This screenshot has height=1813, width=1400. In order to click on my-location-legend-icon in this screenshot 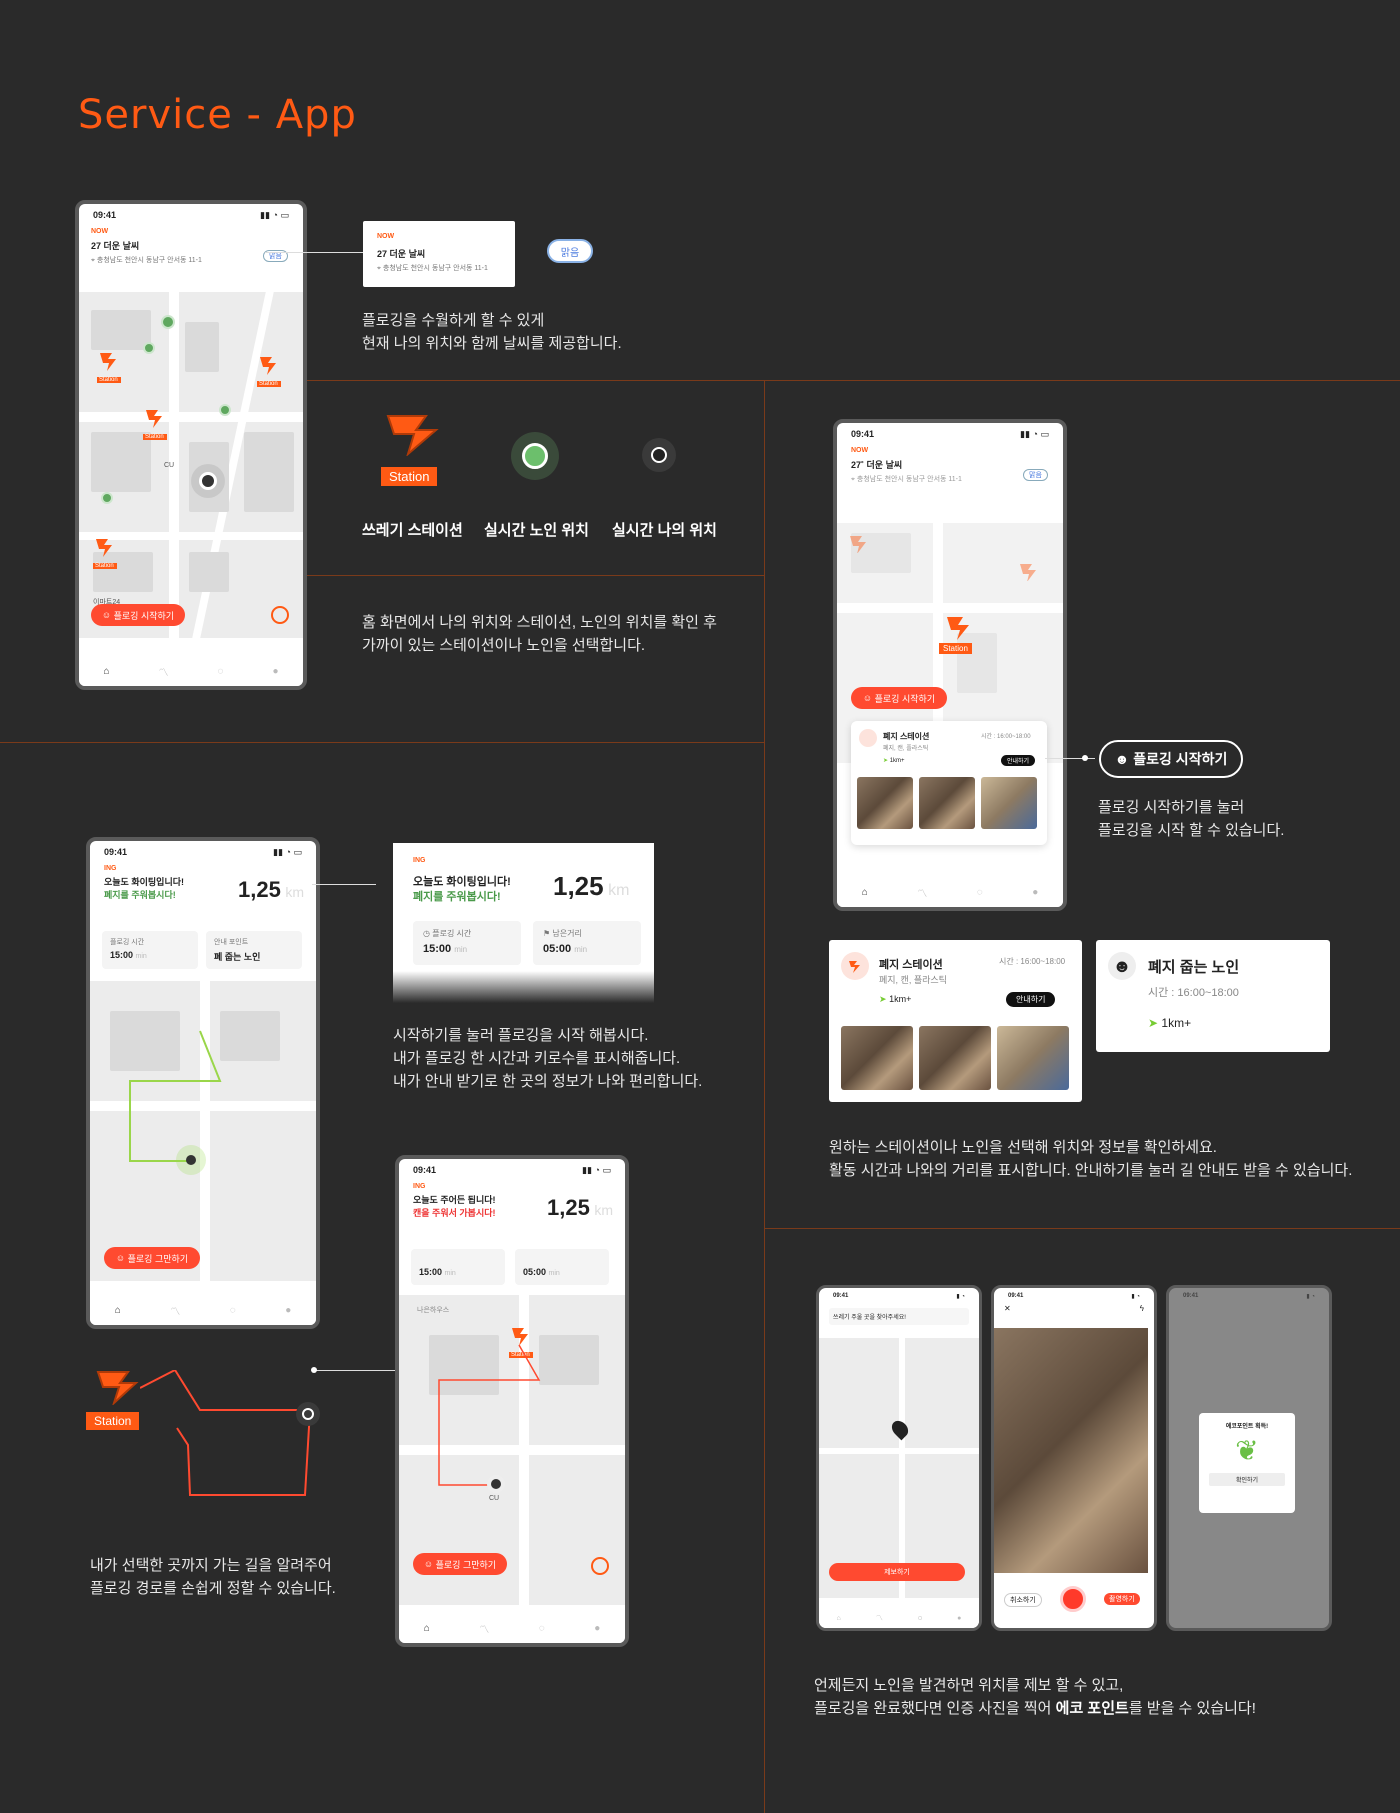, I will do `click(659, 455)`.